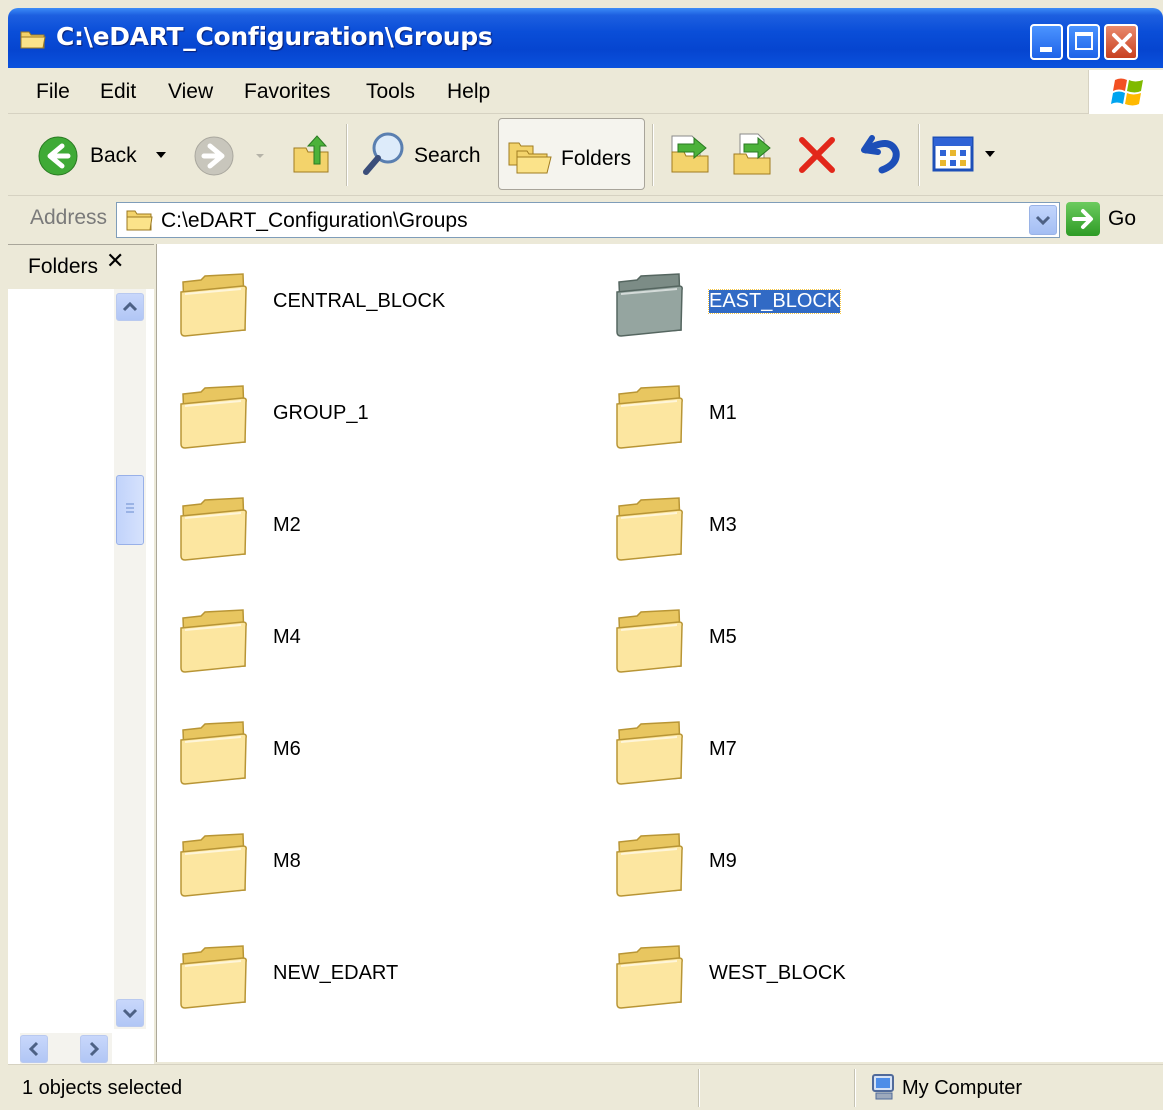 The width and height of the screenshot is (1163, 1110). I want to click on back-button: Back, so click(113, 156).